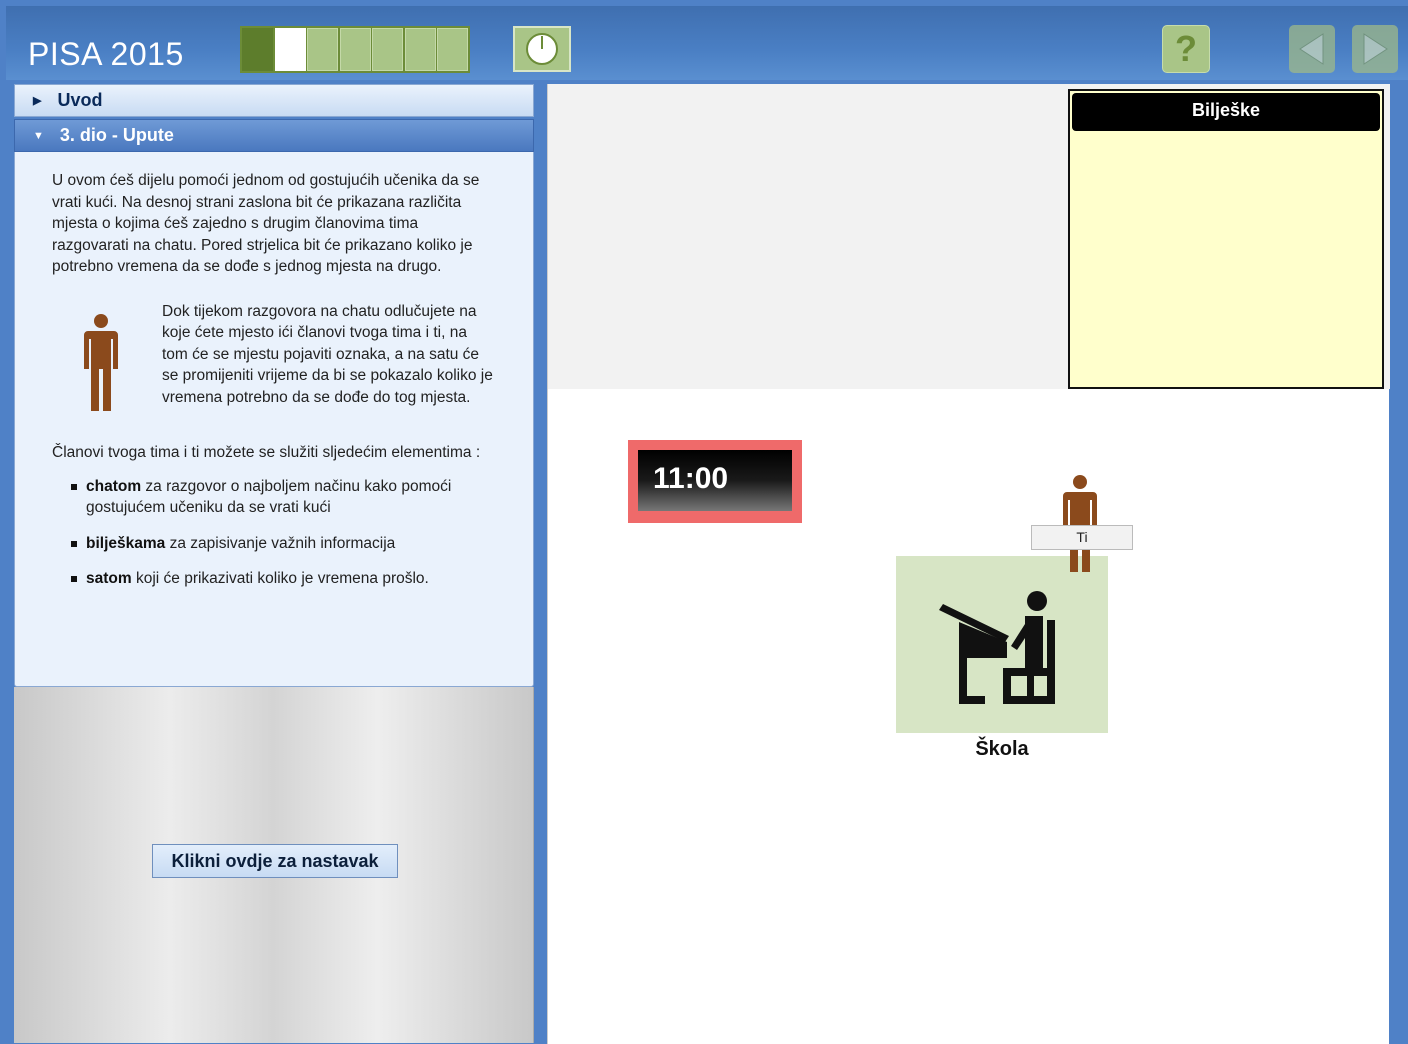 This screenshot has width=1408, height=1044. I want to click on arrow-left-icon, so click(1311, 49).